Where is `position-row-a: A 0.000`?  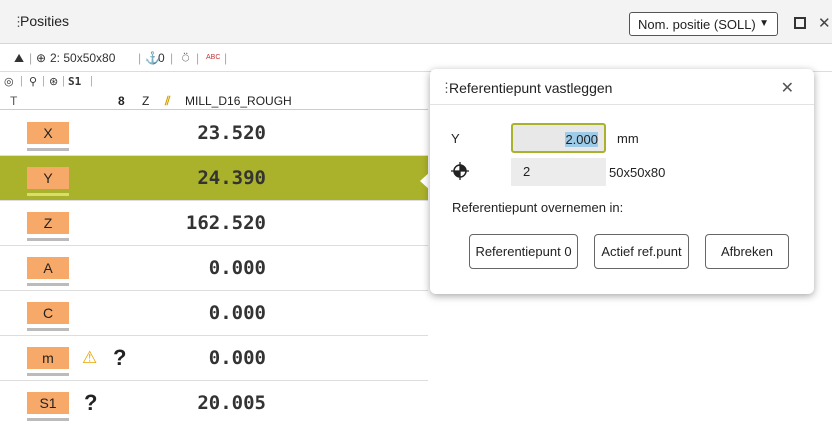 position-row-a: A 0.000 is located at coordinates (214, 268).